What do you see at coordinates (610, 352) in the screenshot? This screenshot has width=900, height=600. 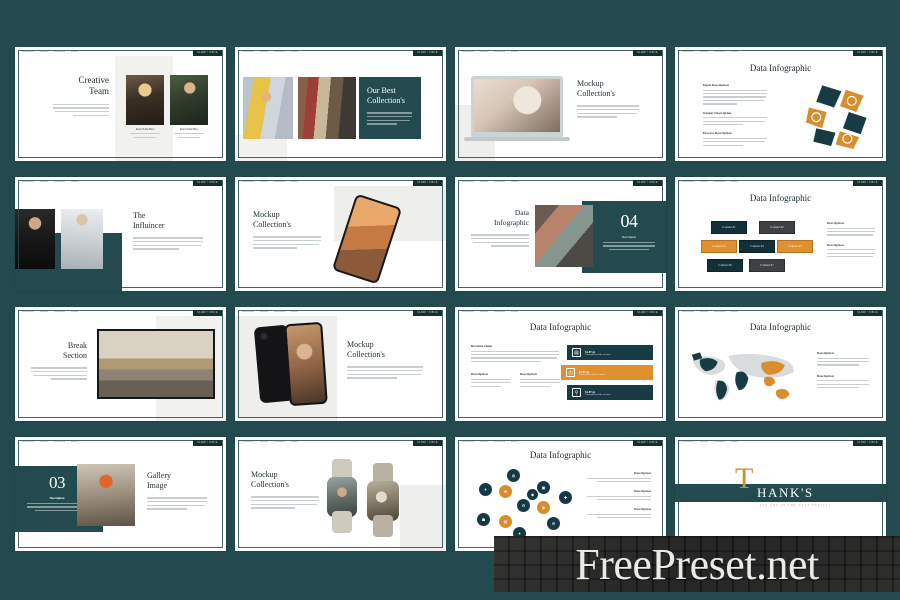 I see `revenue-bar-1: ▤ $1.87 pt Consectetur dolor sit amet` at bounding box center [610, 352].